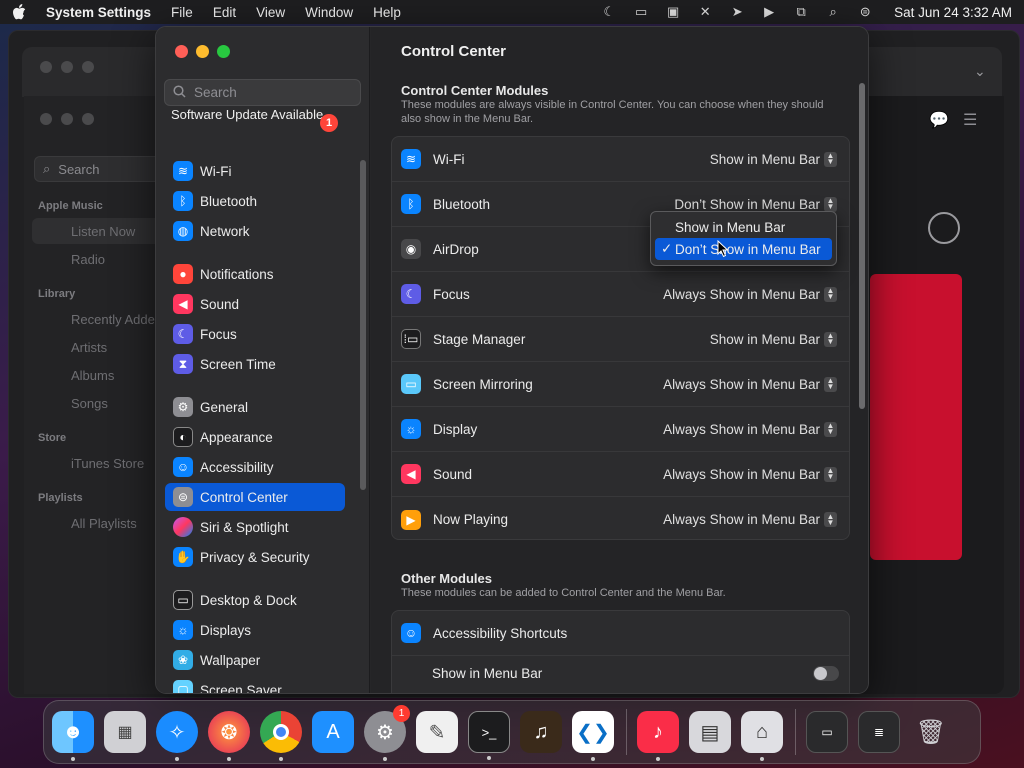 Image resolution: width=1024 pixels, height=768 pixels. Describe the element at coordinates (256, 114) in the screenshot. I see `software-update-item: Software Update Available` at that location.